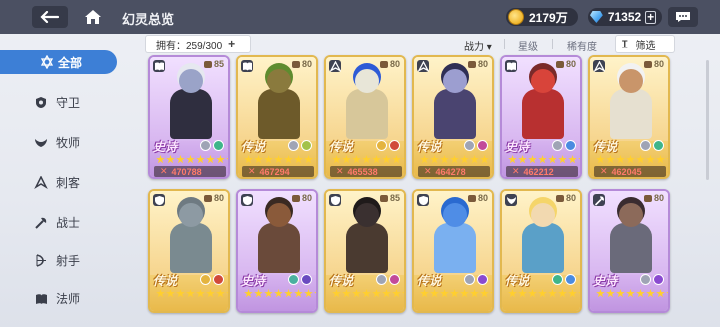 The width and height of the screenshot is (720, 327). I want to click on add-gems-button: +, so click(650, 17).